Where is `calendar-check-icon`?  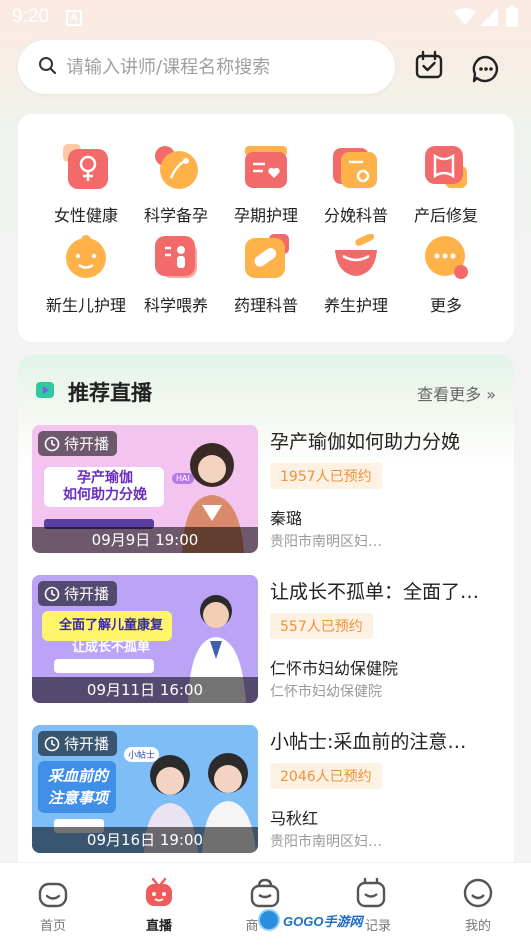
calendar-check-icon is located at coordinates (429, 65).